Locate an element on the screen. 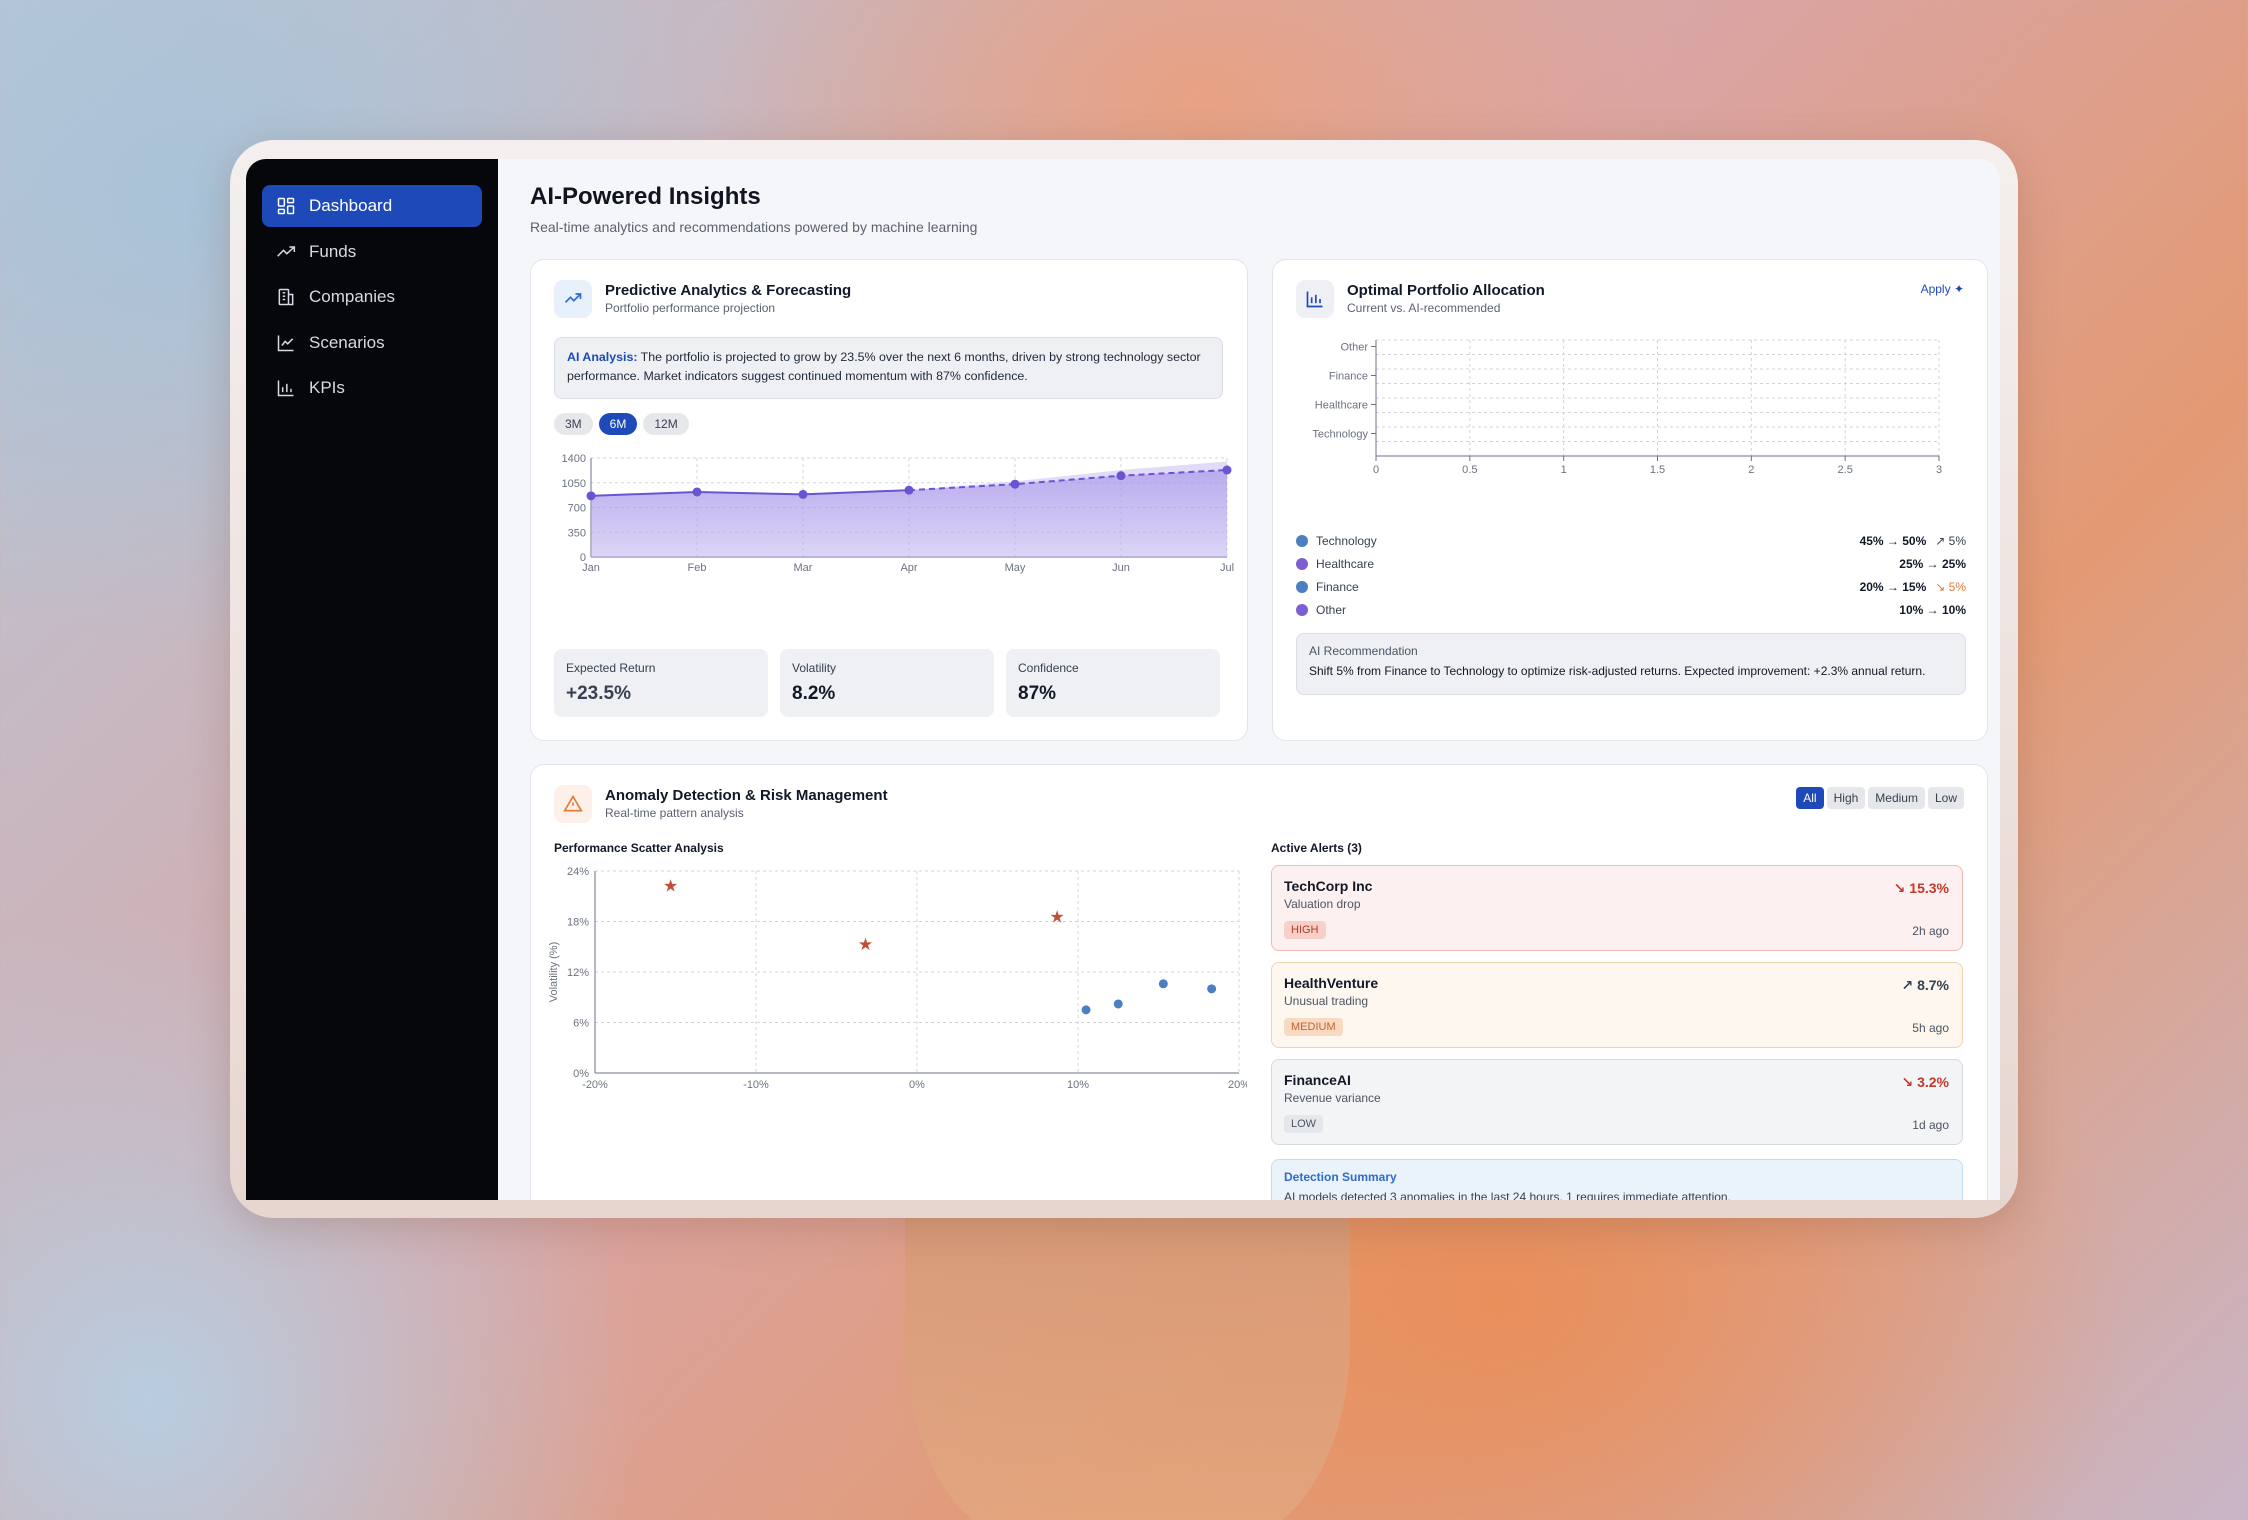  allocation-name: Healthcare is located at coordinates (1345, 563).